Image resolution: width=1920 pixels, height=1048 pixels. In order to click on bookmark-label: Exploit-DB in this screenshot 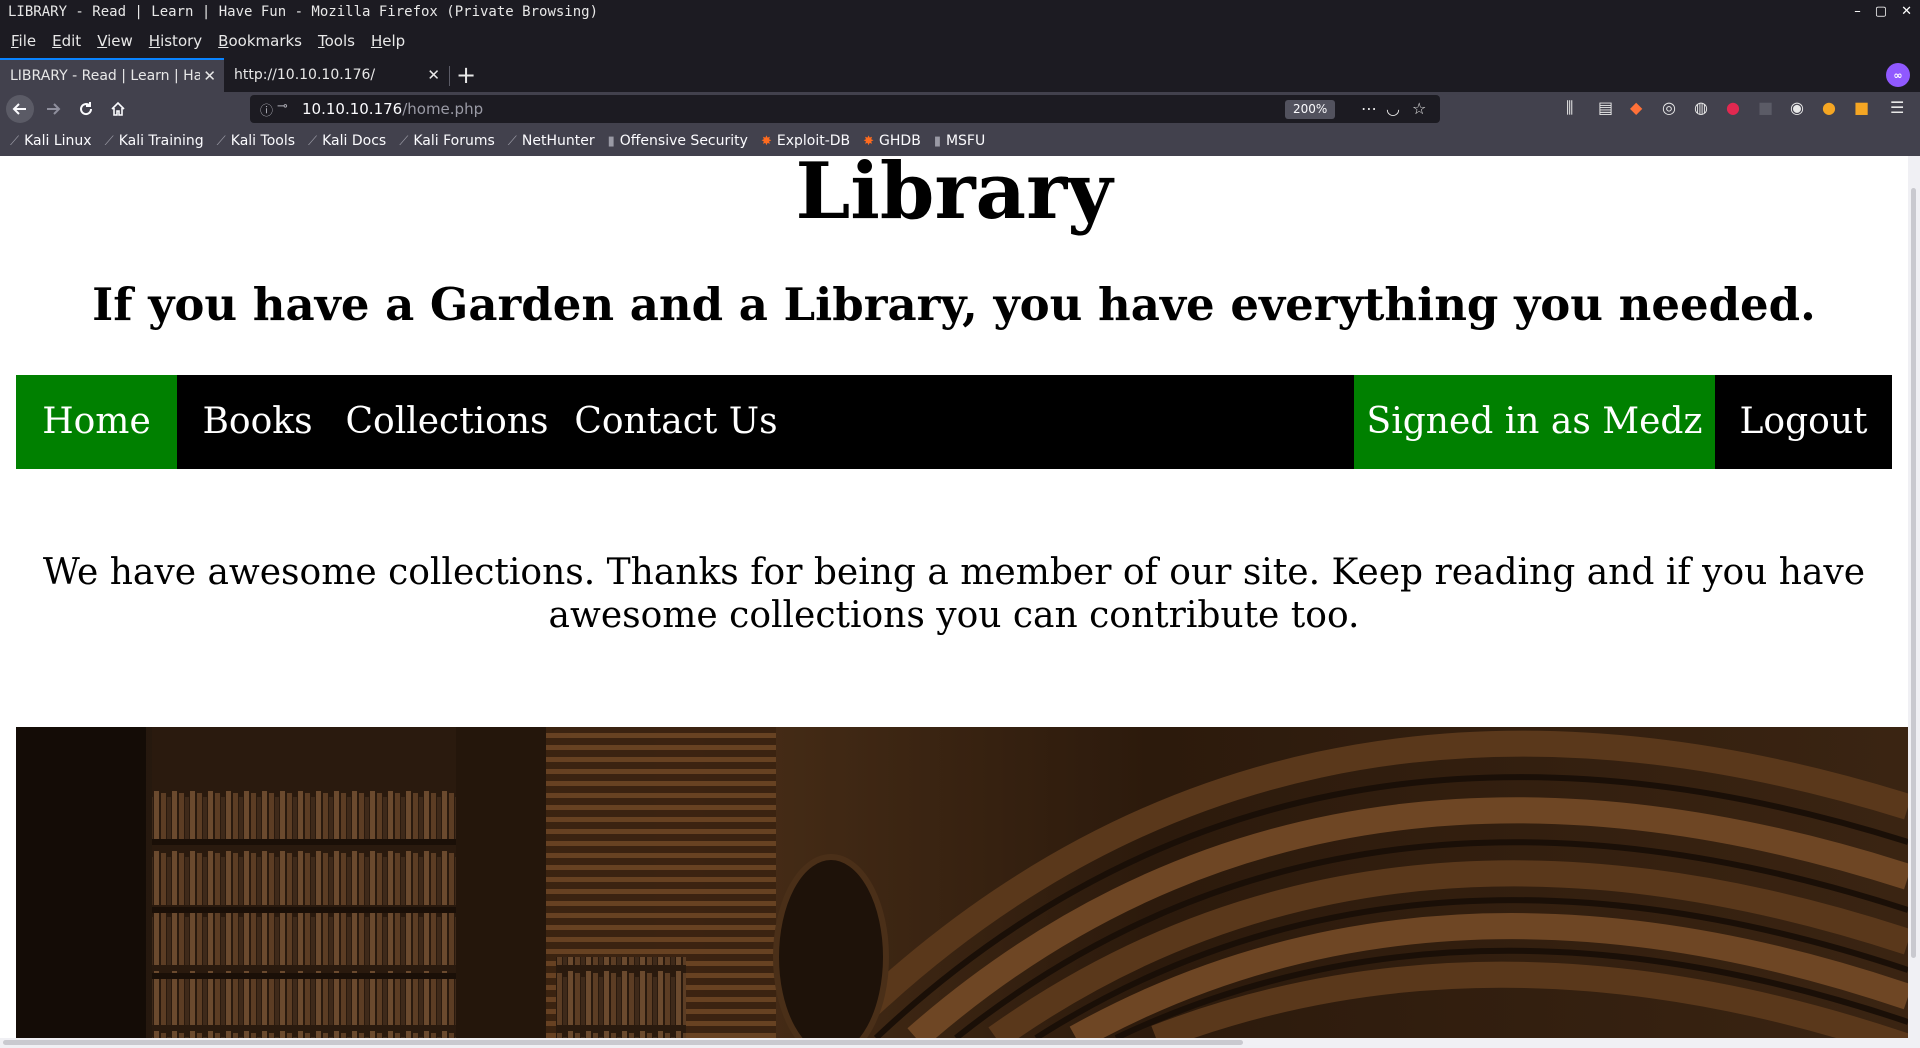, I will do `click(813, 141)`.